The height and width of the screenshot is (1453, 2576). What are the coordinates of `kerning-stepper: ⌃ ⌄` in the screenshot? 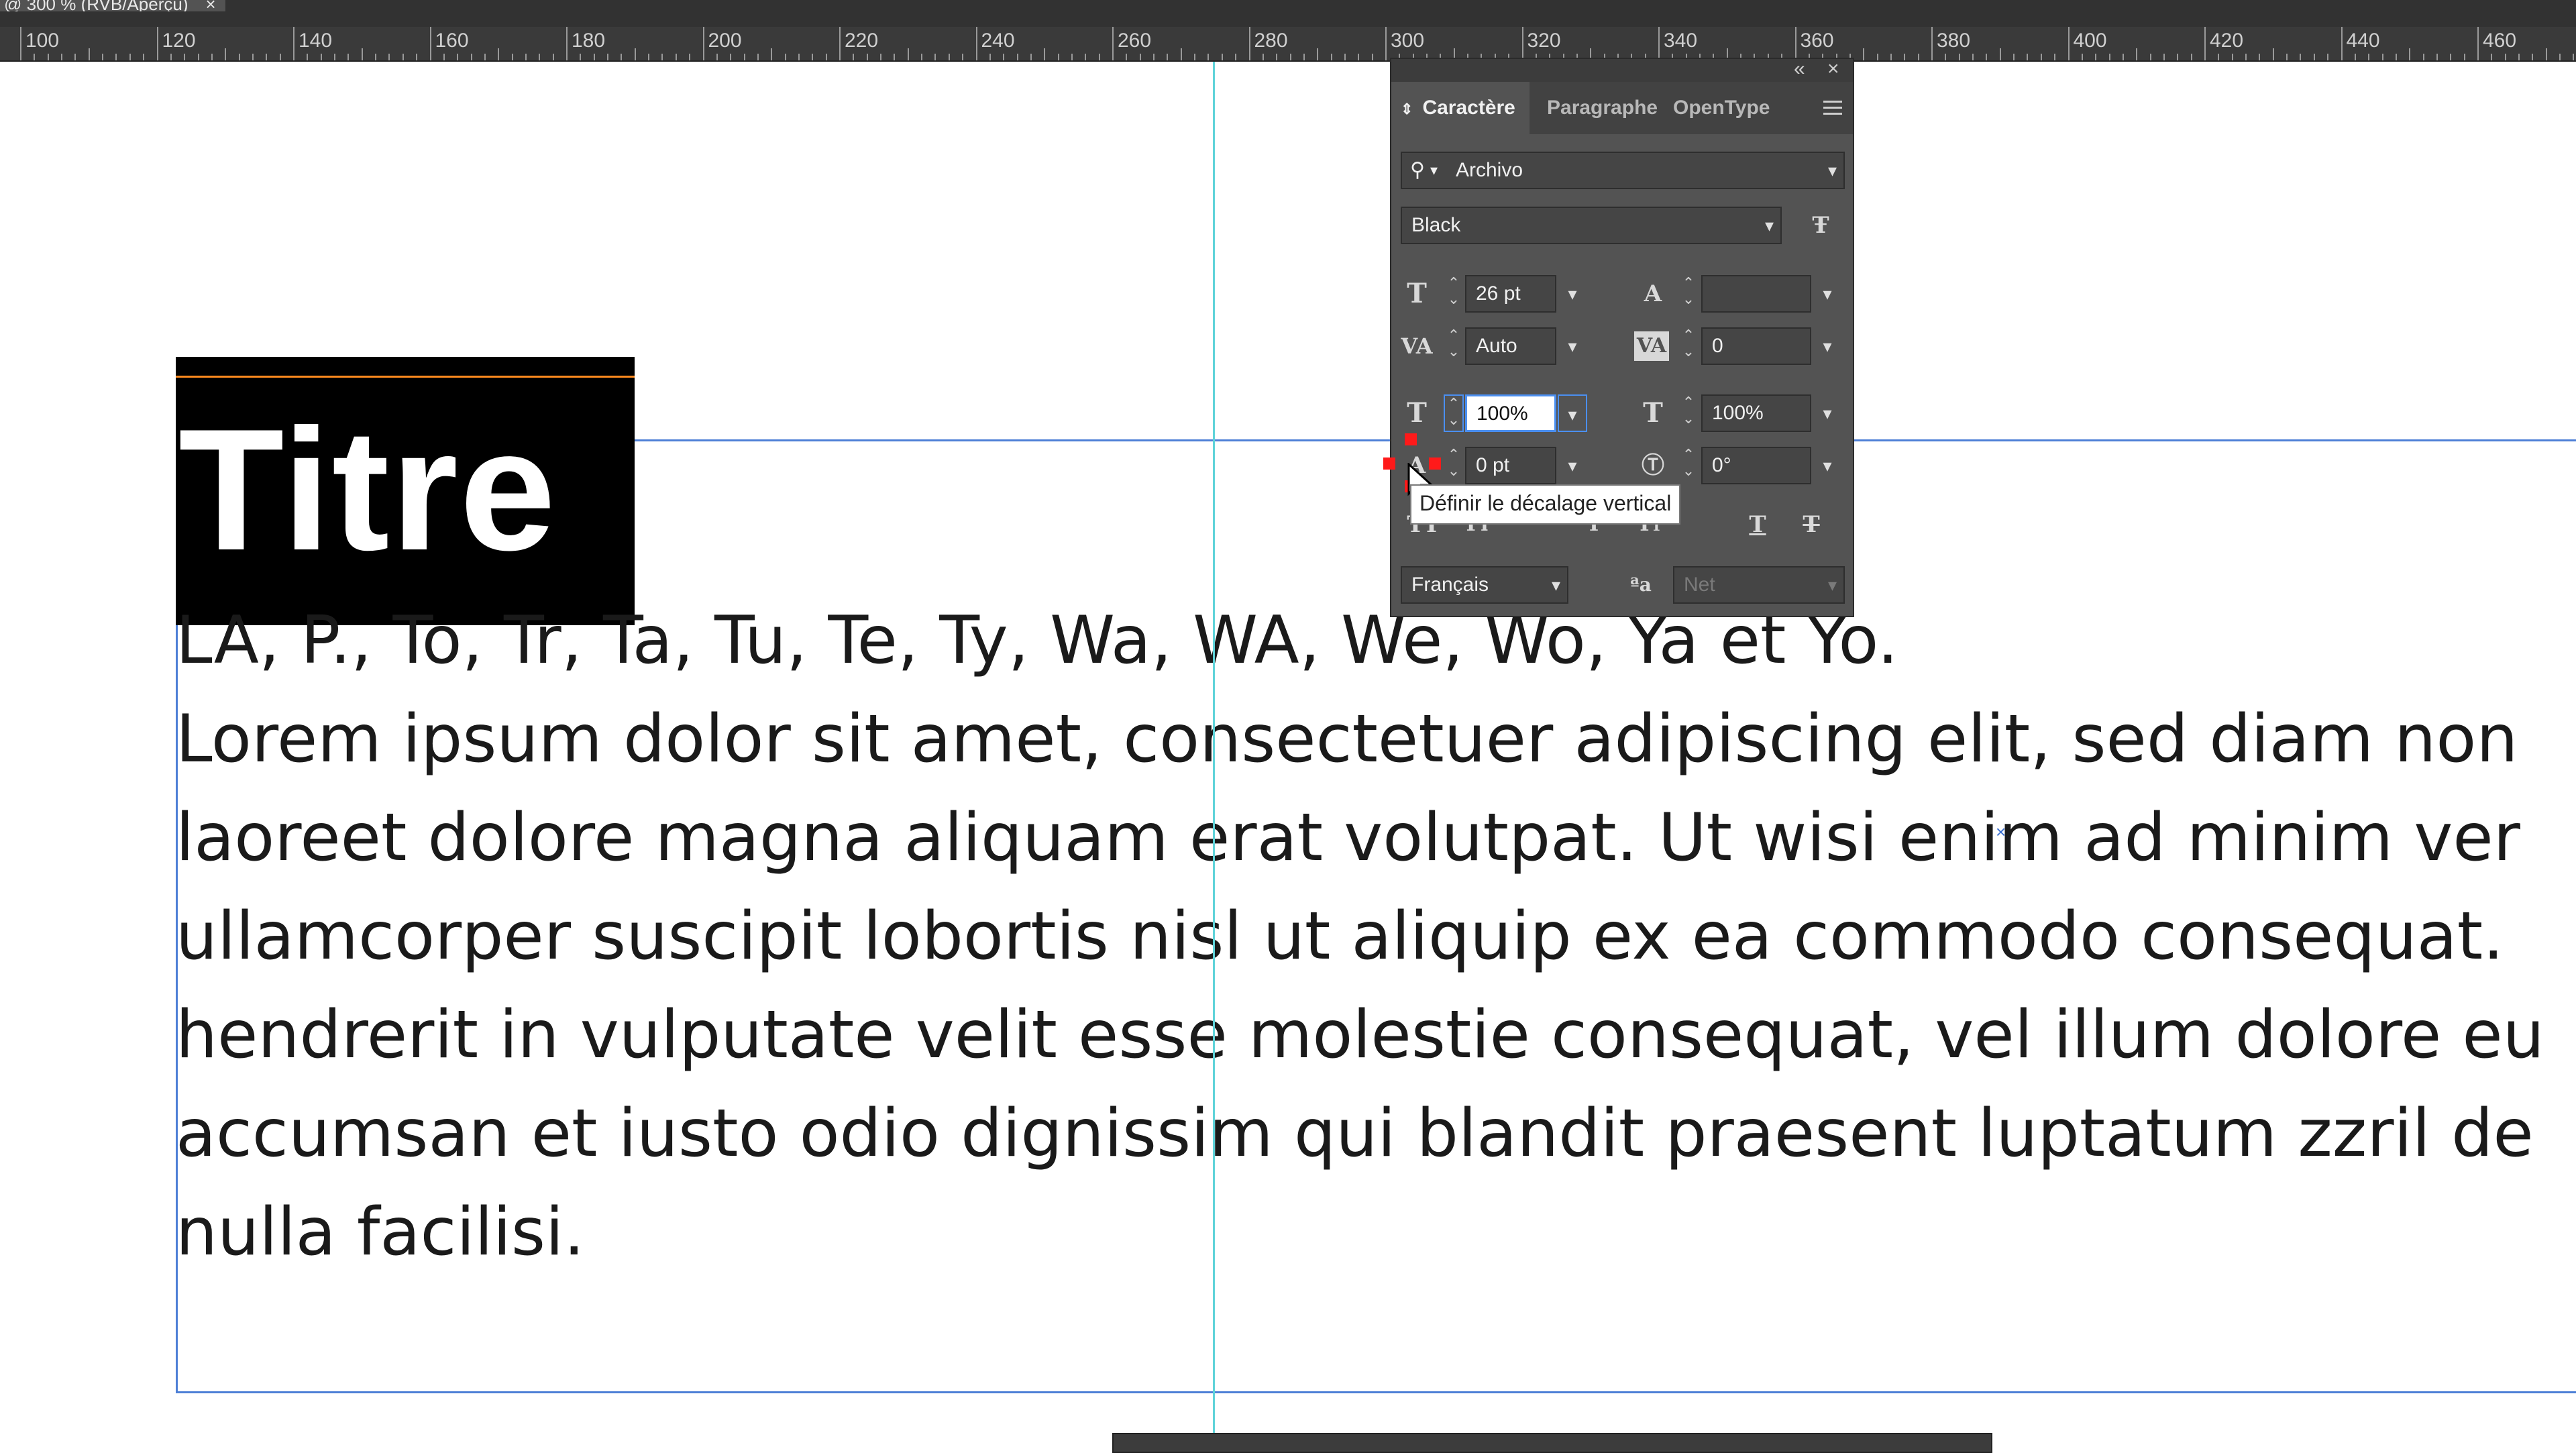 It's located at (1454, 346).